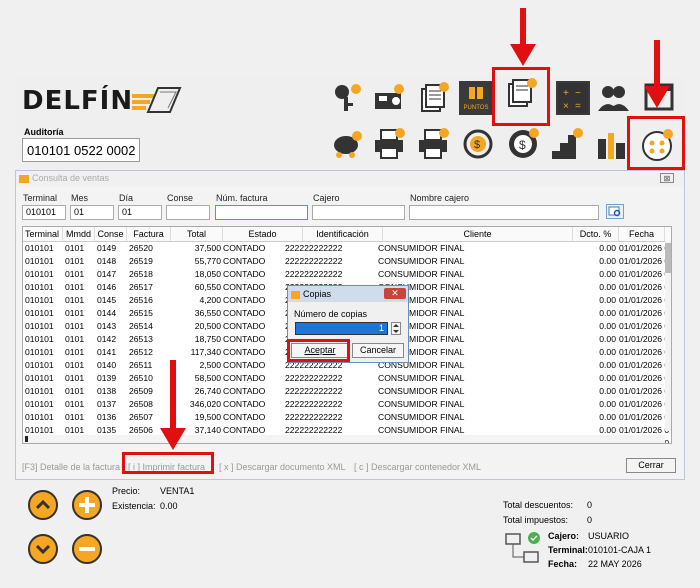 This screenshot has height=588, width=700. What do you see at coordinates (504, 212) in the screenshot?
I see `nombre-cajero-field` at bounding box center [504, 212].